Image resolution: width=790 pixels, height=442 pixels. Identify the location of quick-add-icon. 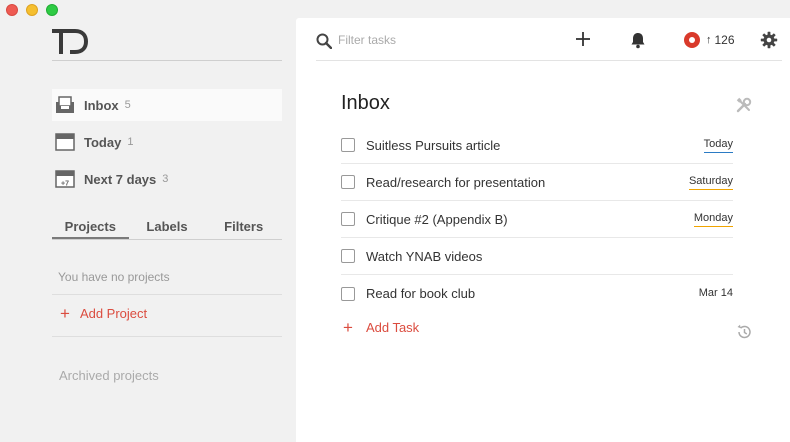
(583, 39).